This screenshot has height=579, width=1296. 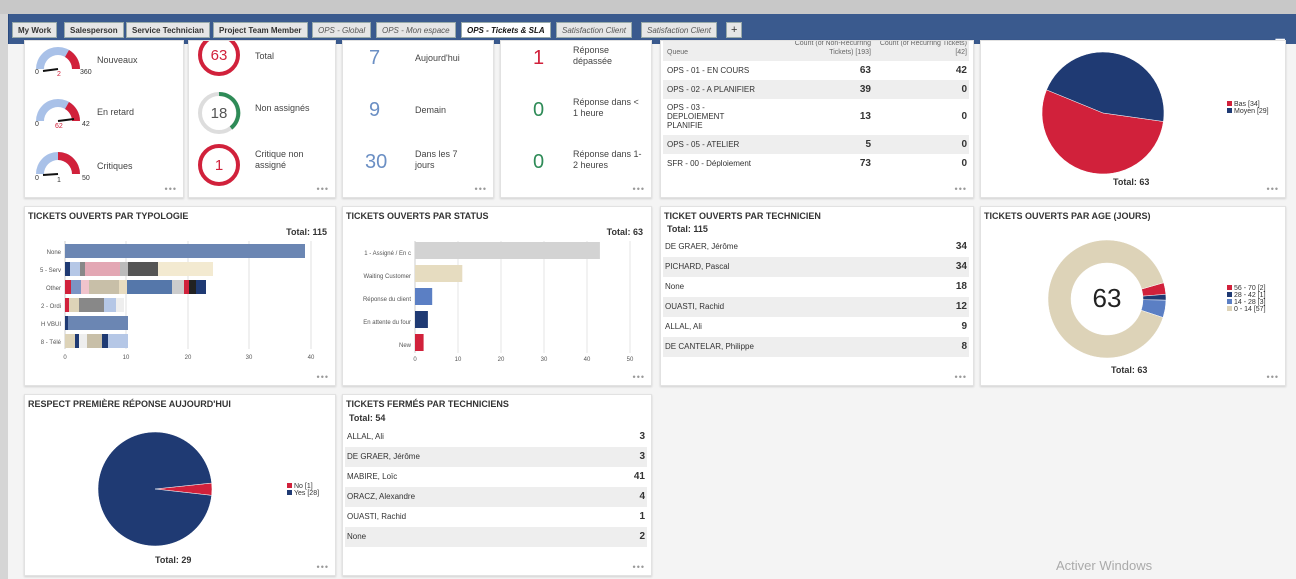 I want to click on gauge-3-red-arc, so click(x=69, y=163).